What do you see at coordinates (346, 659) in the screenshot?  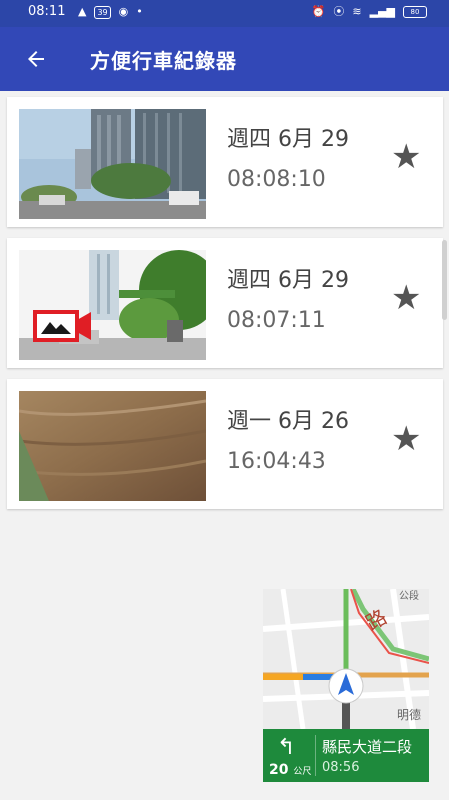 I see `navigation-map: 路 明德 公段` at bounding box center [346, 659].